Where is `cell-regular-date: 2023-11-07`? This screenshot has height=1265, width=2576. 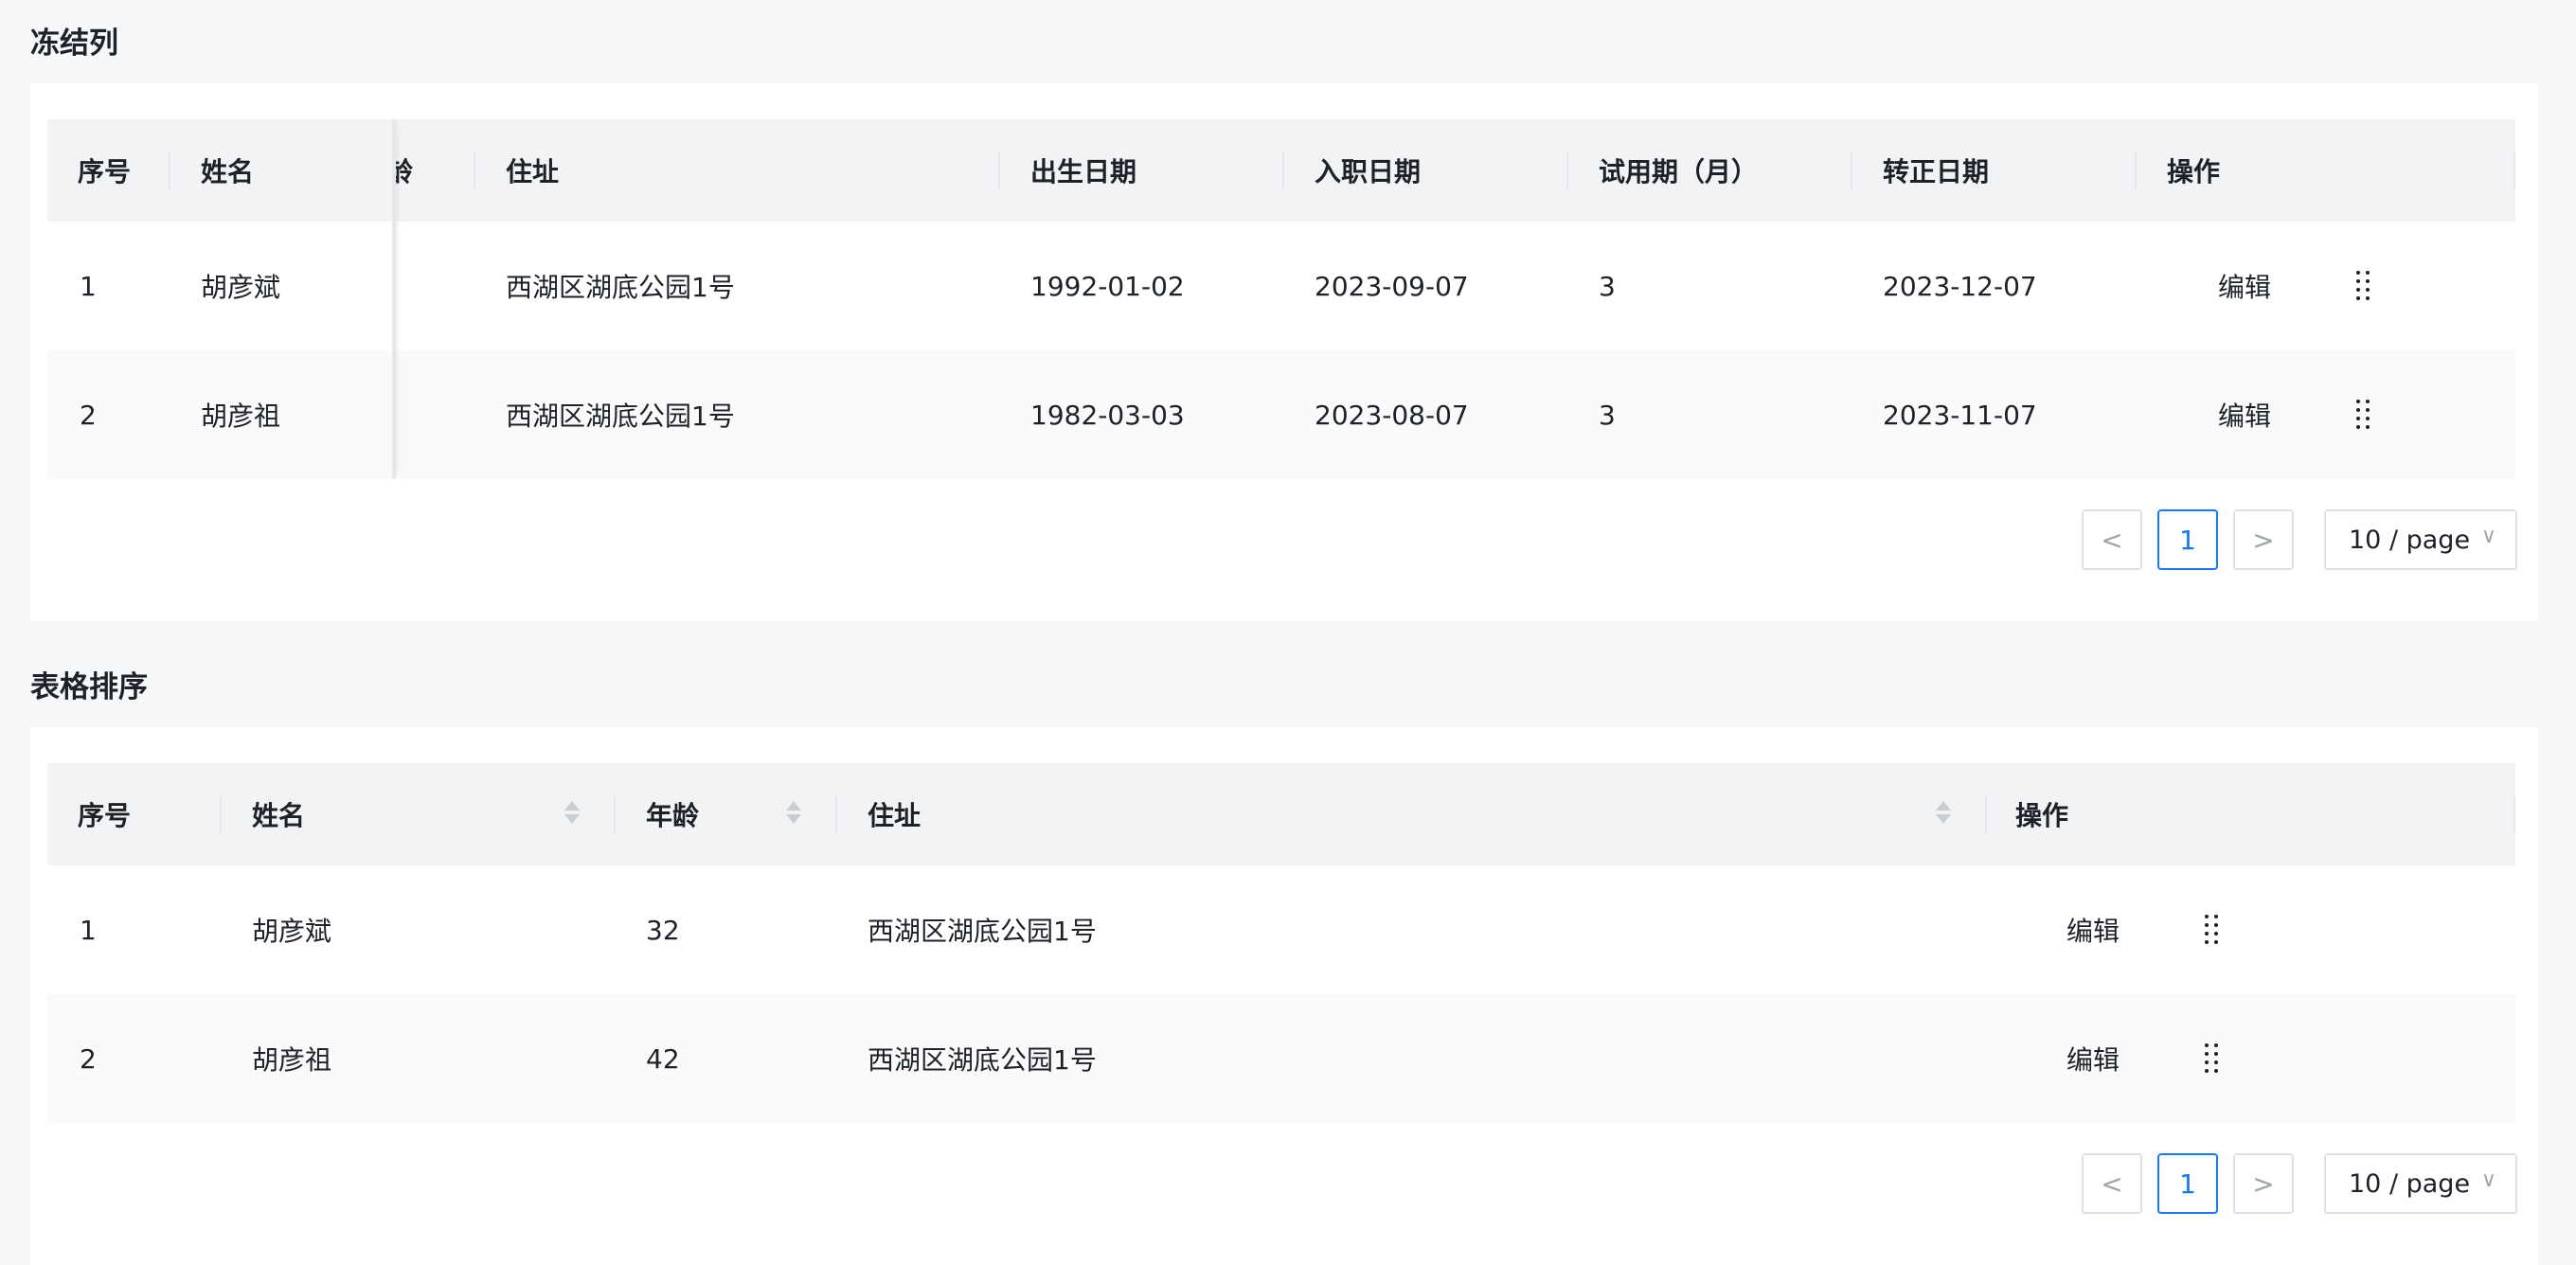 cell-regular-date: 2023-11-07 is located at coordinates (1960, 415).